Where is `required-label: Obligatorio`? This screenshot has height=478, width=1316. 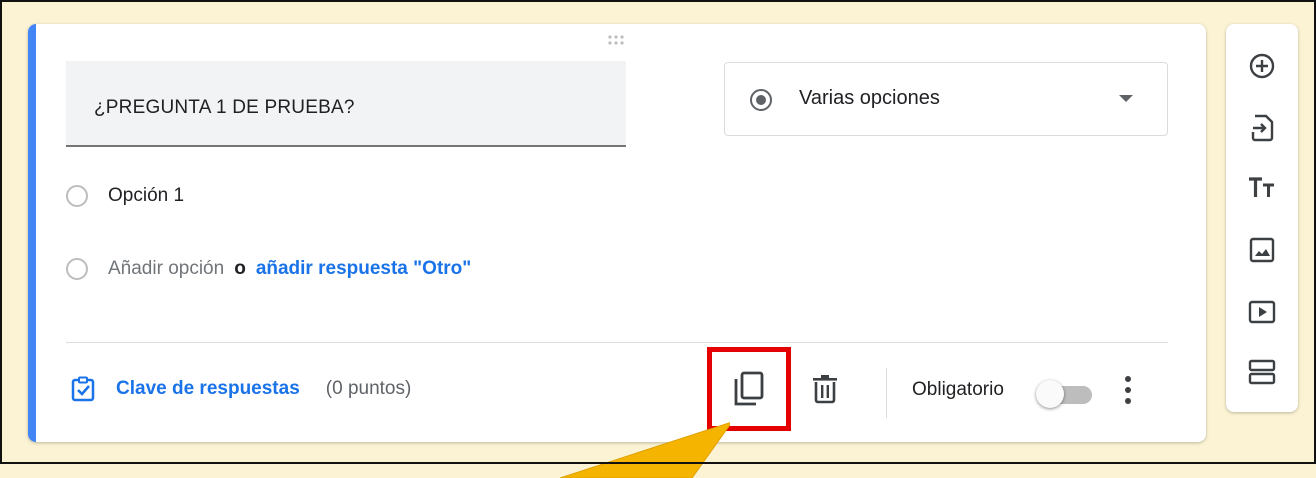
required-label: Obligatorio is located at coordinates (958, 389).